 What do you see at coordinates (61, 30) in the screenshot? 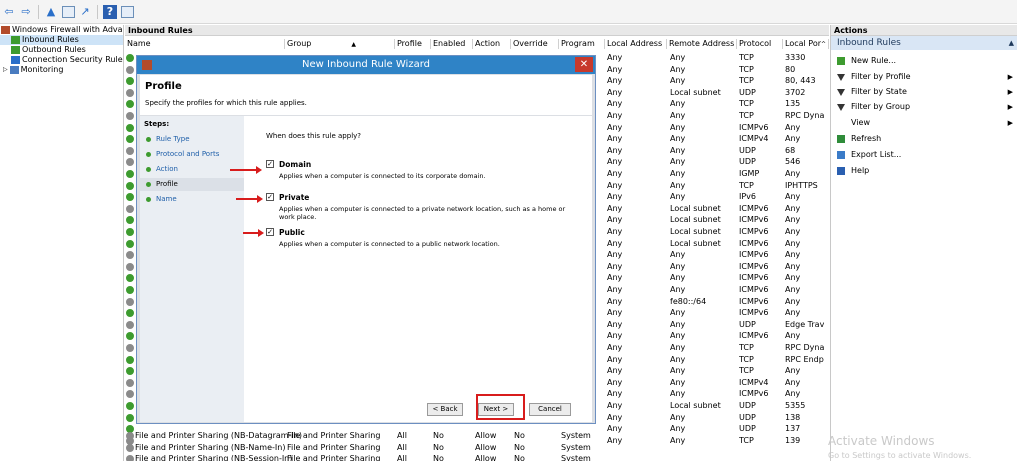
I see `tree-item-firewall: Windows Firewall with Advanced` at bounding box center [61, 30].